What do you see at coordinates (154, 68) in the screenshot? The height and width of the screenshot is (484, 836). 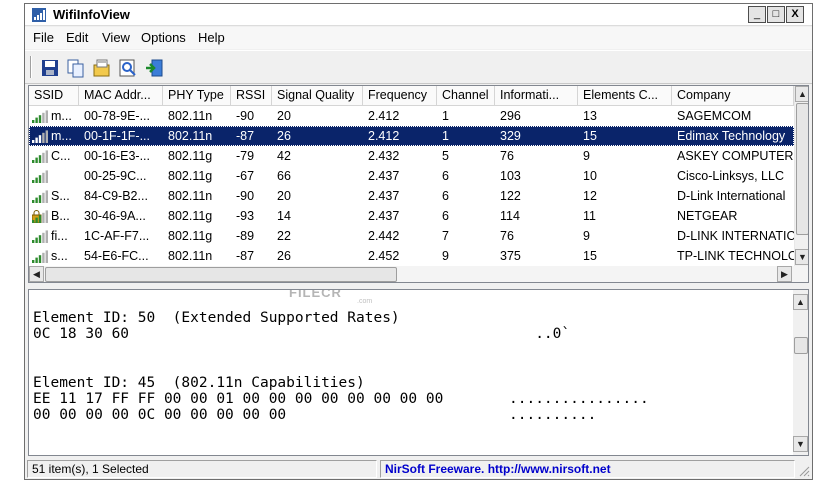 I see `exit-icon` at bounding box center [154, 68].